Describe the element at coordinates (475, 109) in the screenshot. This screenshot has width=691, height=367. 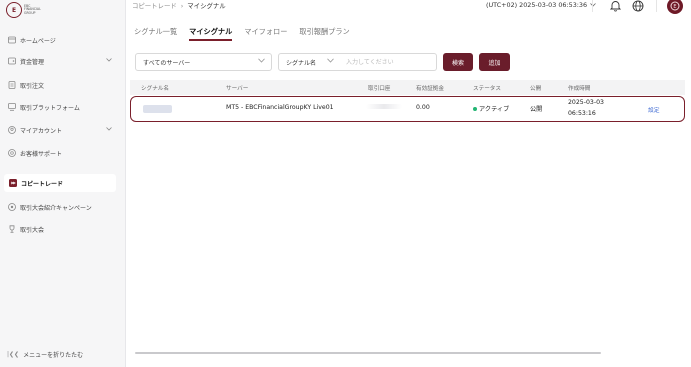
I see `status-dot-icon` at that location.